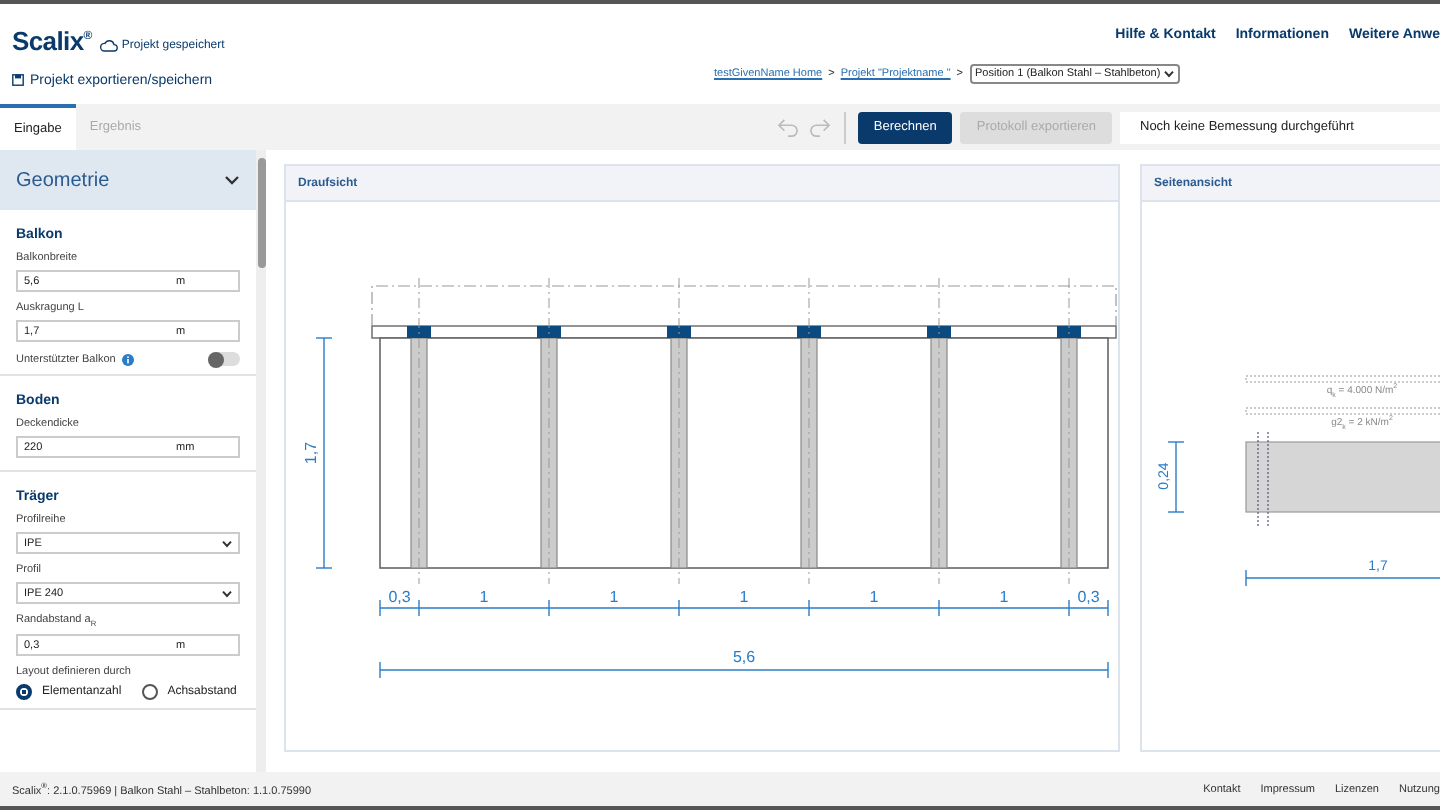  Describe the element at coordinates (1176, 477) in the screenshot. I see `thickness-dimension-line` at that location.